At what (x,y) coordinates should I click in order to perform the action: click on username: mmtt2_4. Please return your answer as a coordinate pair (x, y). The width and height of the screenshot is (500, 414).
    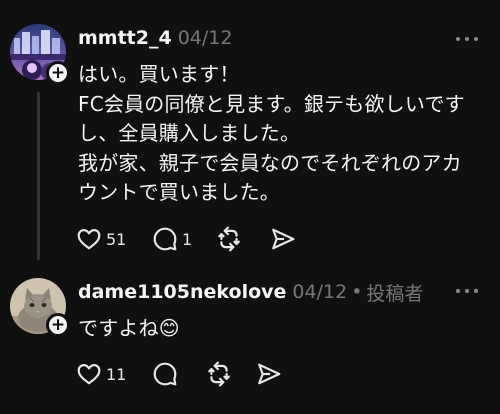
    Looking at the image, I should click on (125, 38).